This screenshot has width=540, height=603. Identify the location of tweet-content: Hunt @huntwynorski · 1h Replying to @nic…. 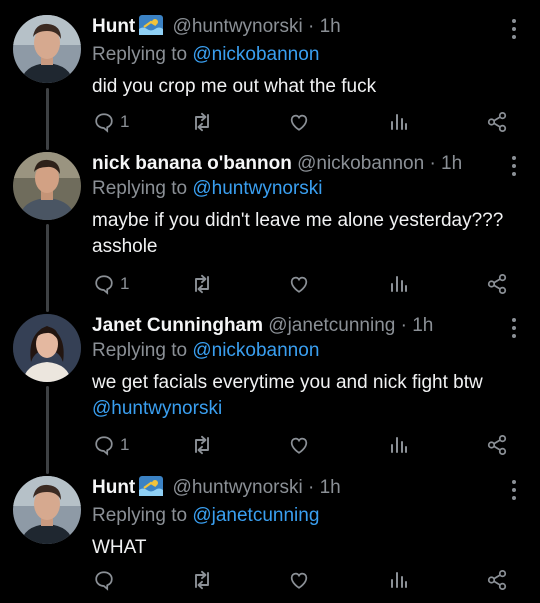
(299, 57).